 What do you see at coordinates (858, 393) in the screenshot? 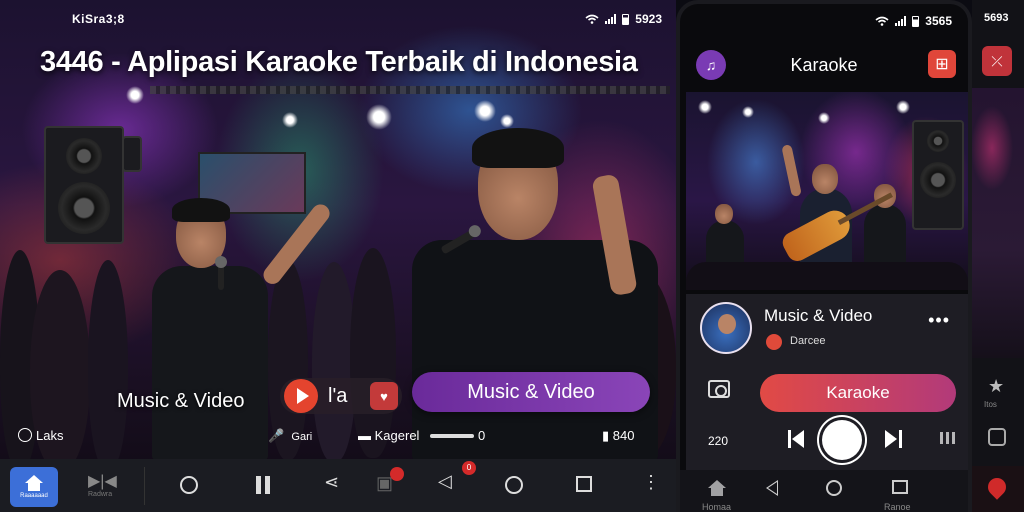
I see `karaoke-button: Karaoke` at bounding box center [858, 393].